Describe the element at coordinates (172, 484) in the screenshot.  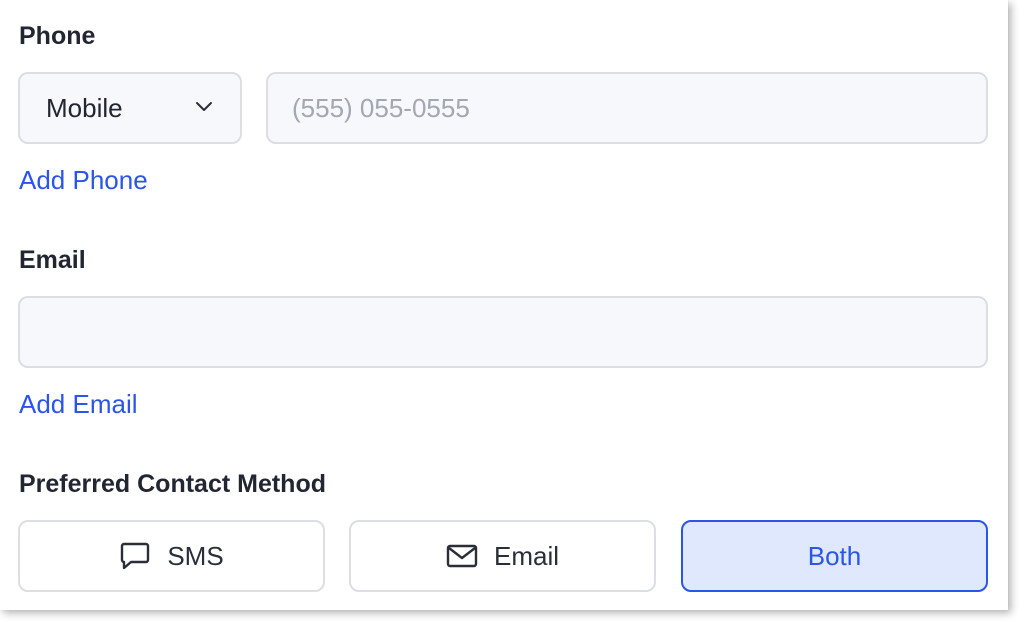
I see `contact-method-label: Preferred Contact Method` at that location.